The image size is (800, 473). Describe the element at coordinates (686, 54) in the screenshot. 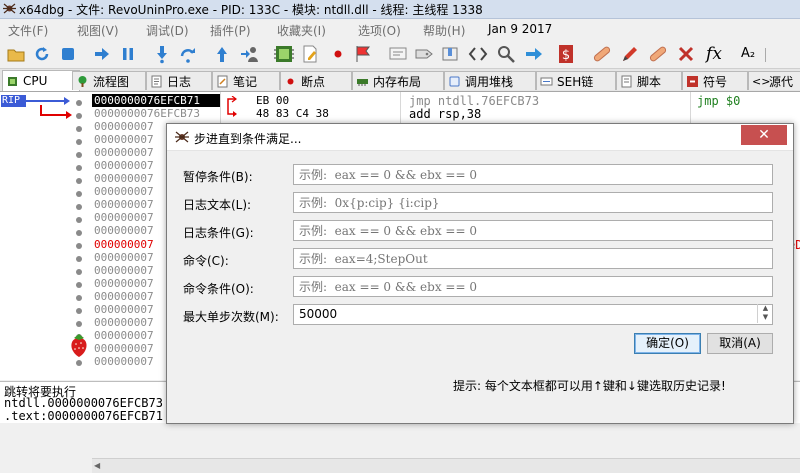

I see `cross-icon` at that location.